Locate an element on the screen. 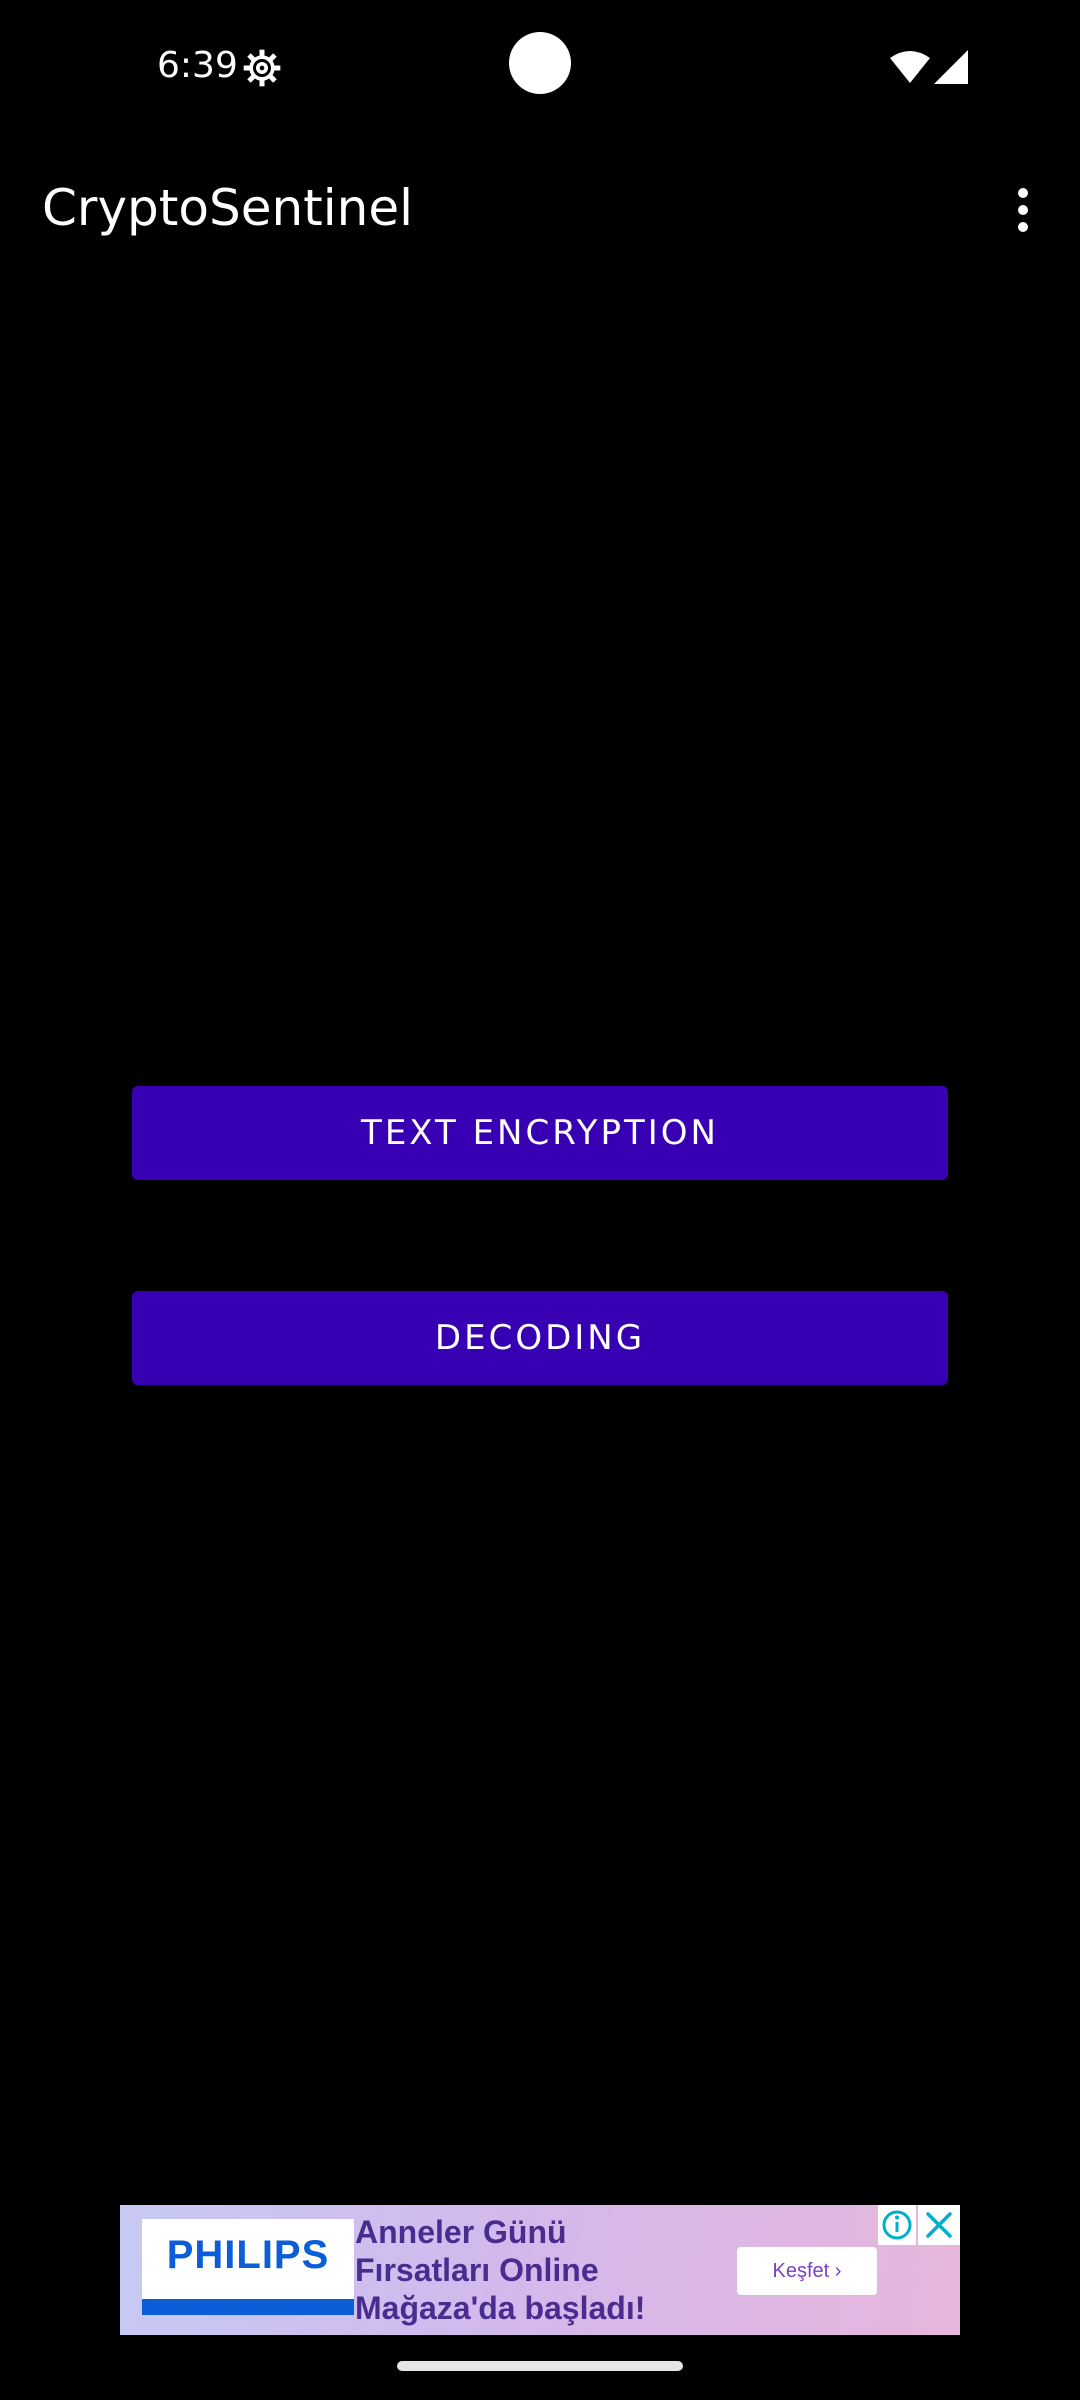  ad-headline-line: Fırsatları Online is located at coordinates (477, 2270).